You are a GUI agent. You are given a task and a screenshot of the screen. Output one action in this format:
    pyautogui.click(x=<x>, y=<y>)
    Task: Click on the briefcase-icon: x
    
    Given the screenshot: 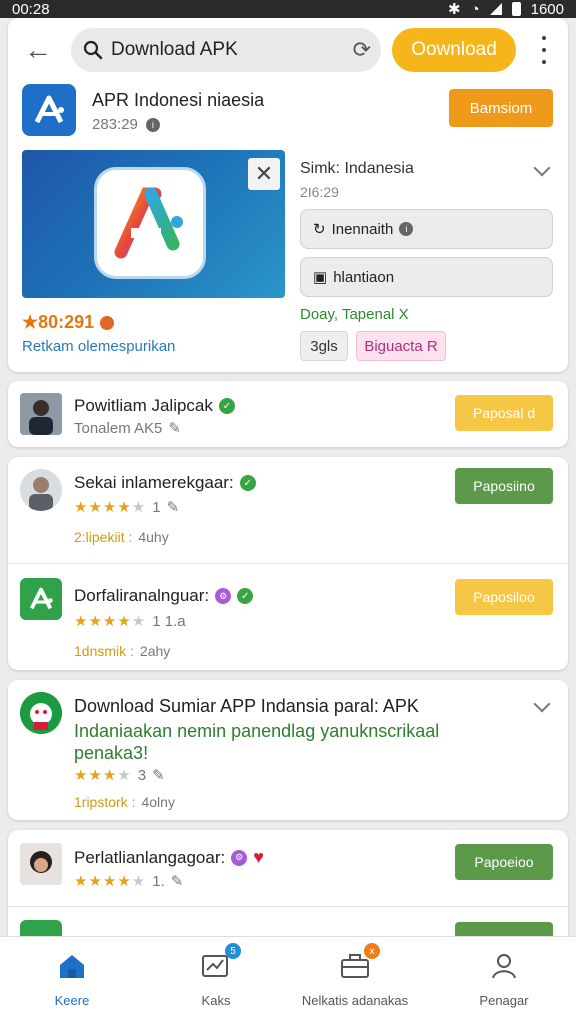 What is the action you would take?
    pyautogui.click(x=359, y=963)
    